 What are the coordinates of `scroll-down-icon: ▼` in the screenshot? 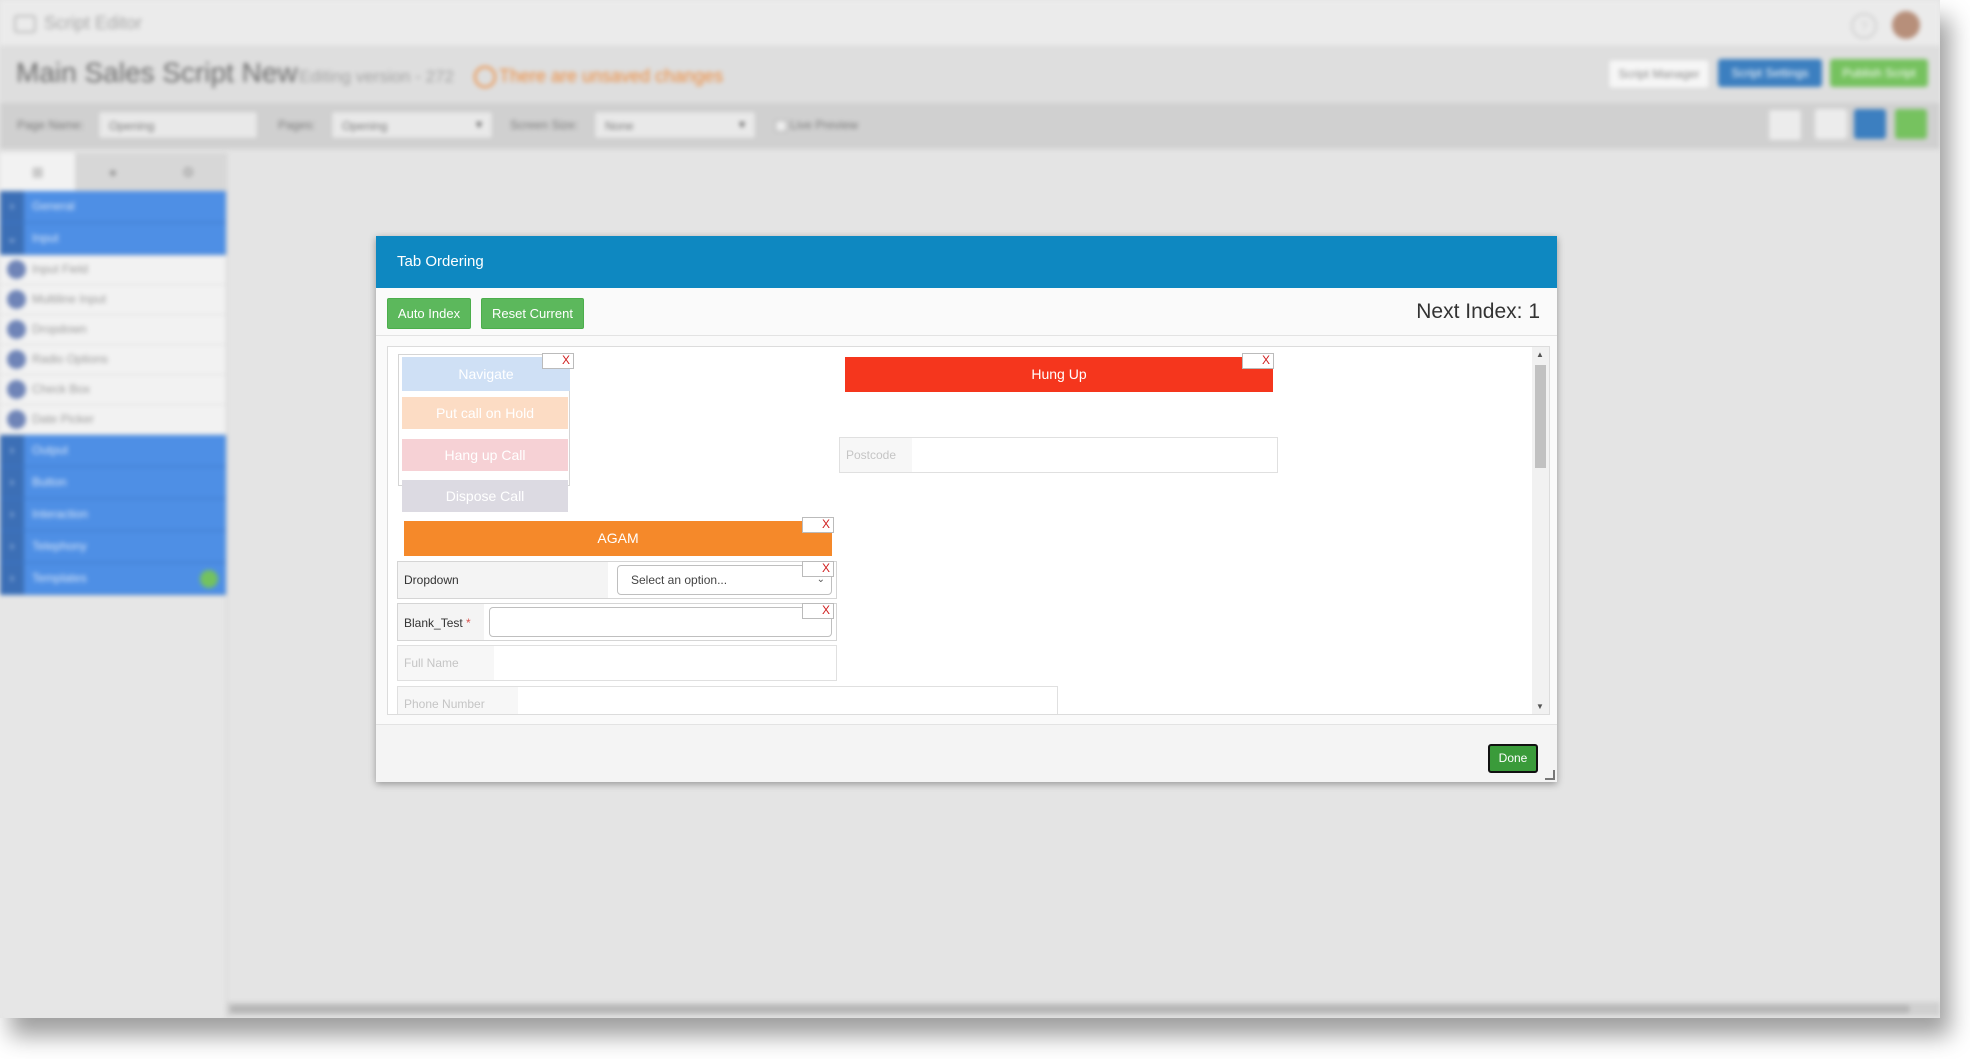 It's located at (1540, 706).